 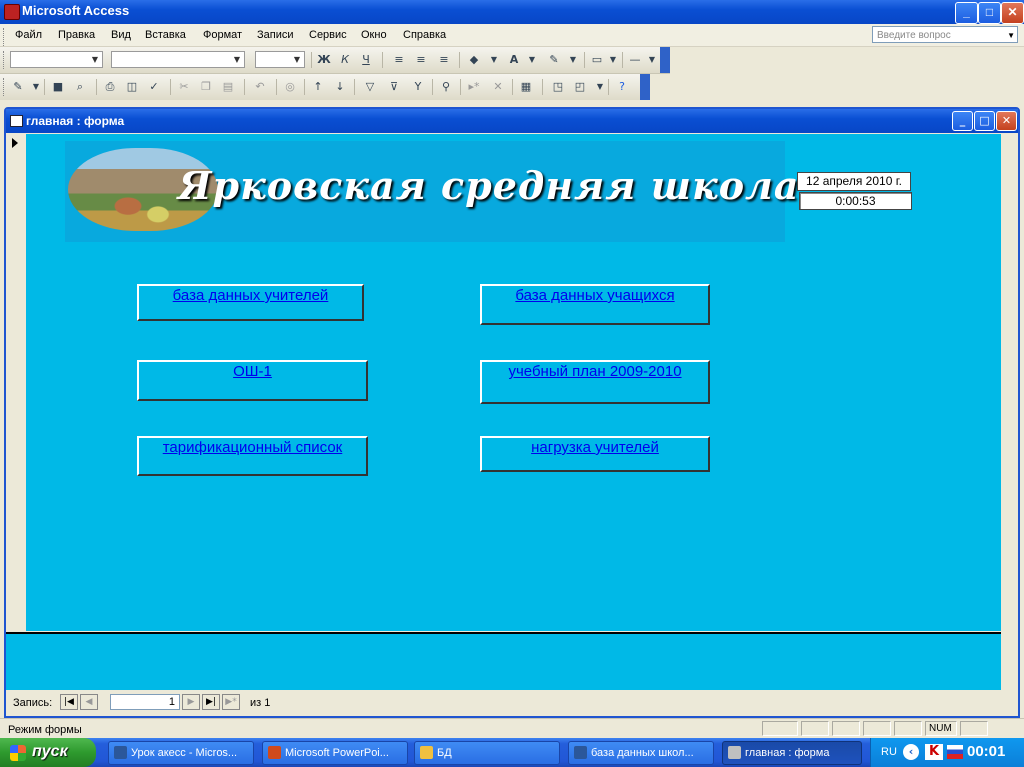 I want to click on undo-icon: ↶, so click(x=260, y=87).